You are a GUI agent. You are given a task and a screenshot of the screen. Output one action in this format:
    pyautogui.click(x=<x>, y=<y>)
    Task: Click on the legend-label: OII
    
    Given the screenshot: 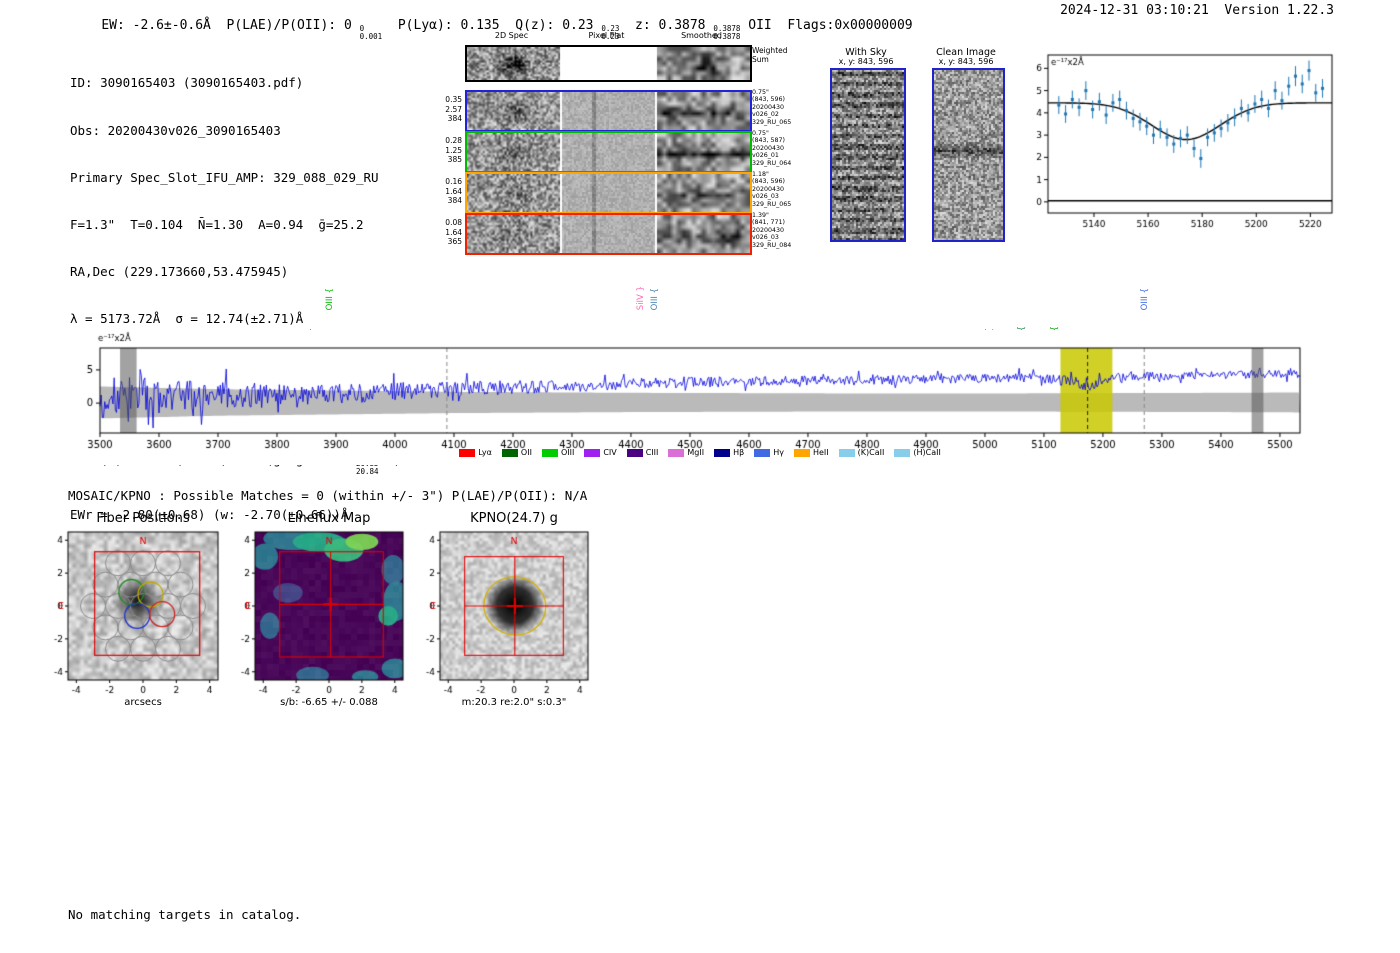 What is the action you would take?
    pyautogui.click(x=526, y=452)
    